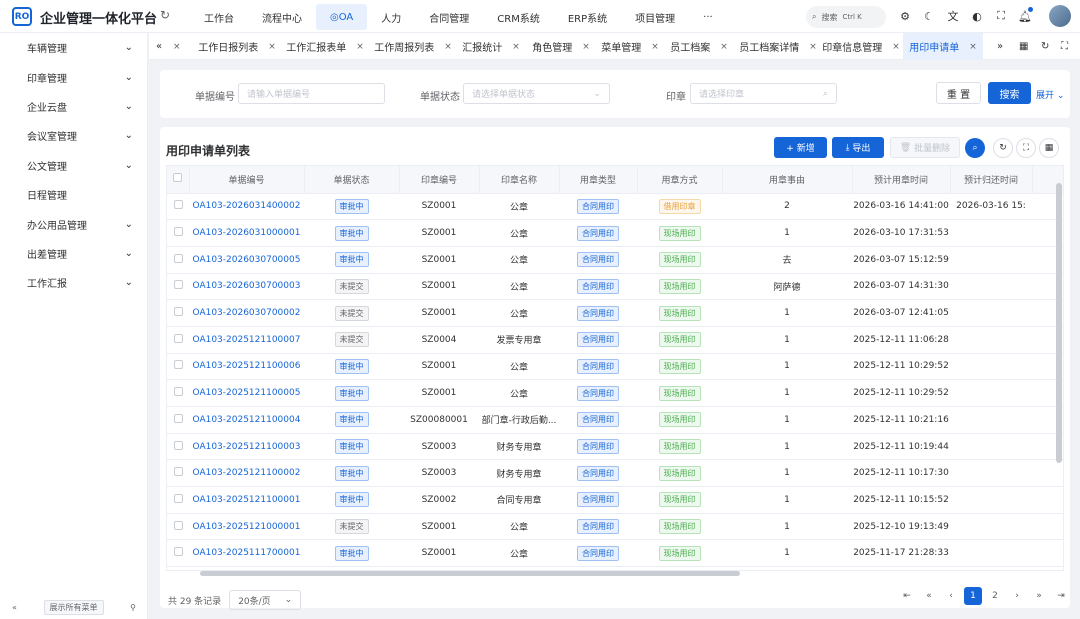 Image resolution: width=1080 pixels, height=619 pixels. I want to click on tabs-scroll-right-icon: », so click(1000, 46).